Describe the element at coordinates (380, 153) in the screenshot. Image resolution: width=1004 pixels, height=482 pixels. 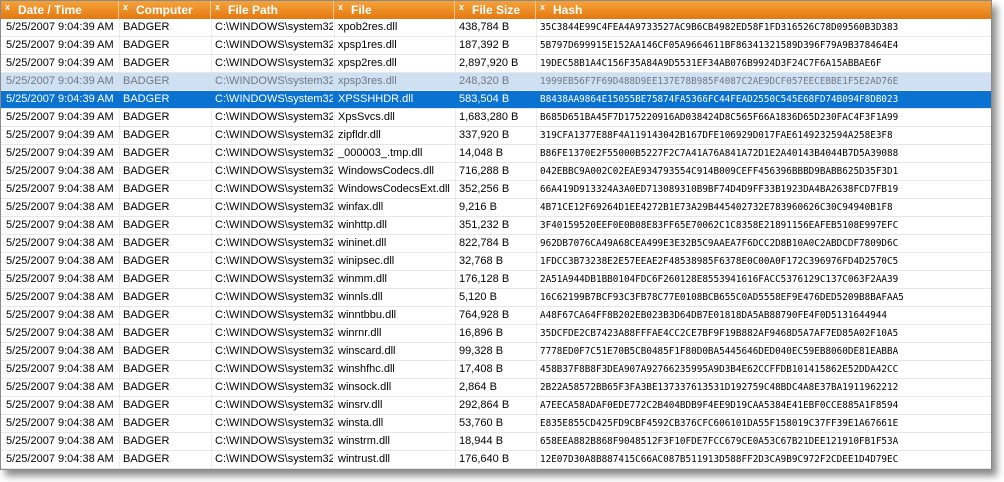
I see `cell-file: _000003_.tmp.dll` at that location.